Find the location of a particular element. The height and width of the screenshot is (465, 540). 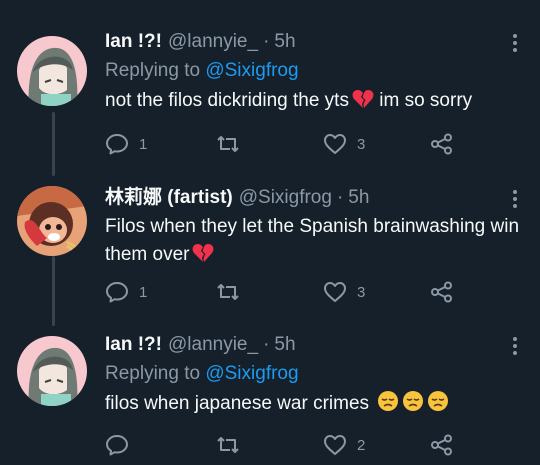

like-button: 2 is located at coordinates (344, 445).